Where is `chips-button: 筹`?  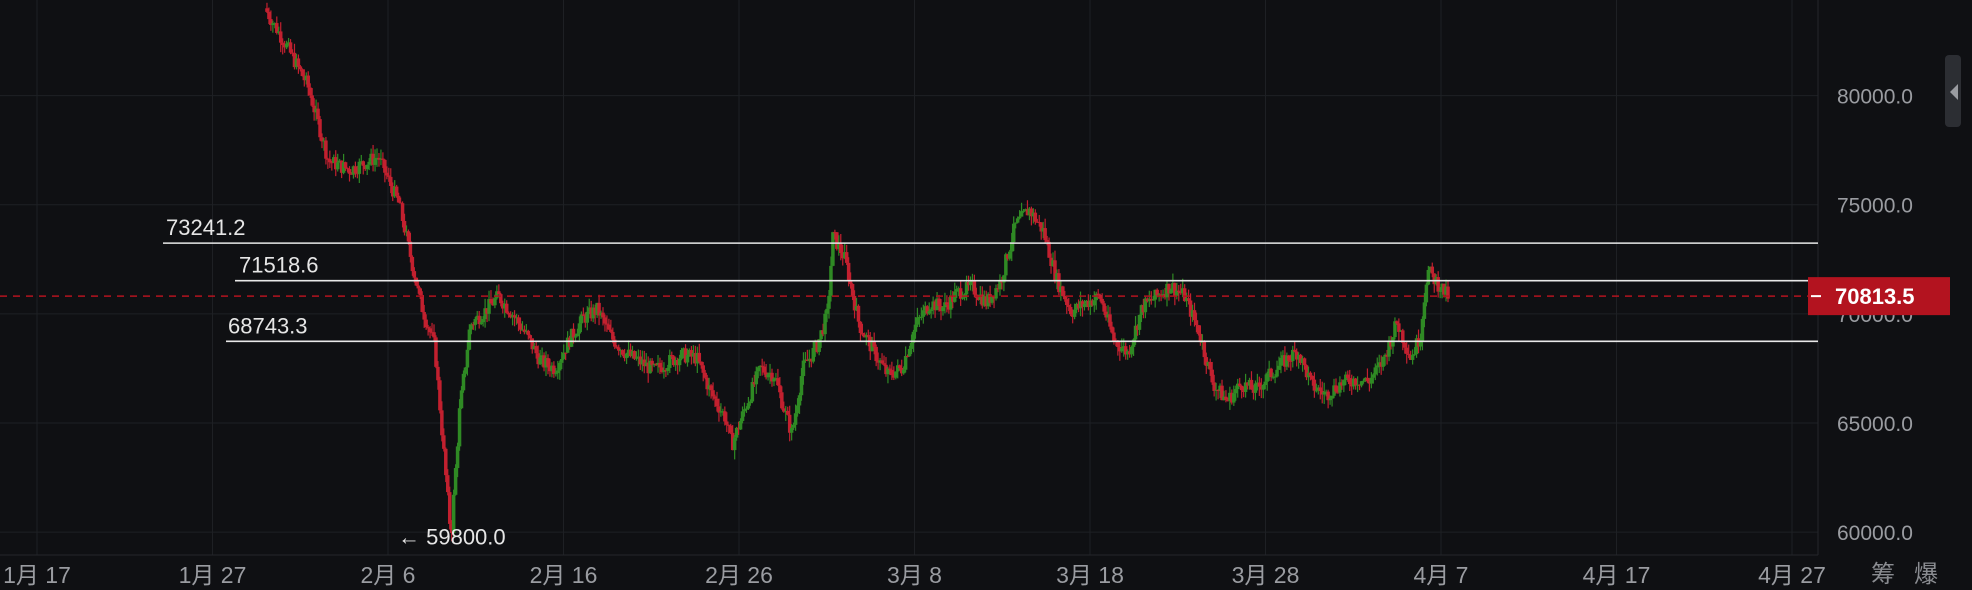 chips-button: 筹 is located at coordinates (1883, 574).